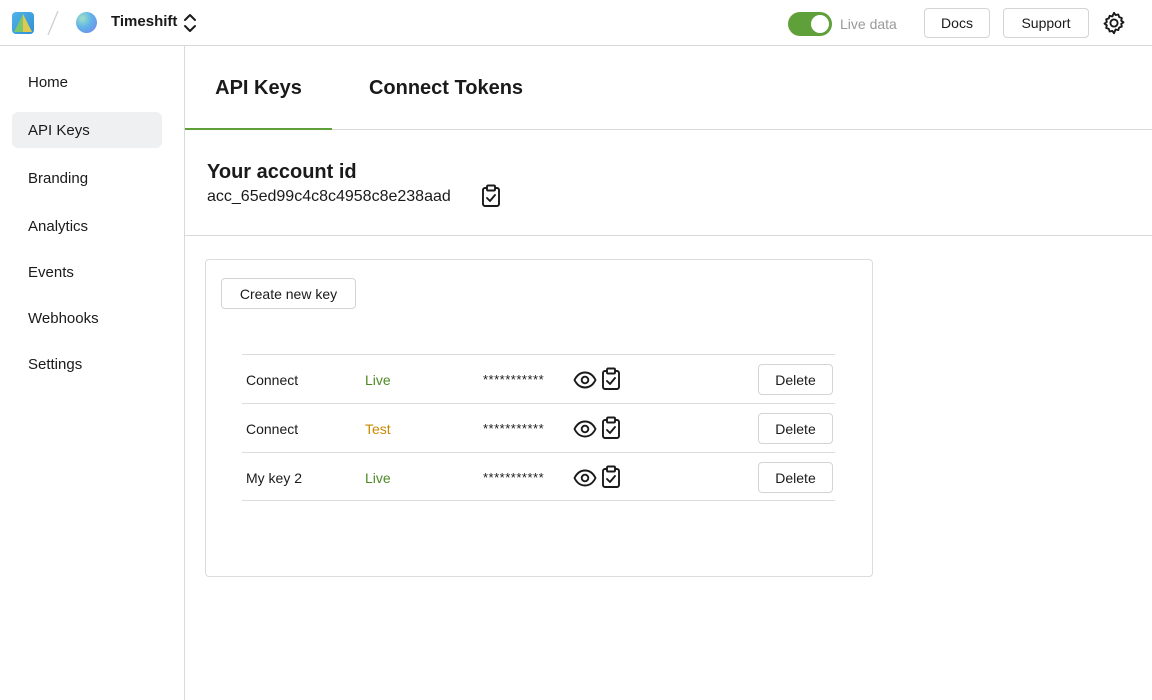 Image resolution: width=1152 pixels, height=700 pixels. Describe the element at coordinates (274, 477) in the screenshot. I see `key-name: My key 2` at that location.